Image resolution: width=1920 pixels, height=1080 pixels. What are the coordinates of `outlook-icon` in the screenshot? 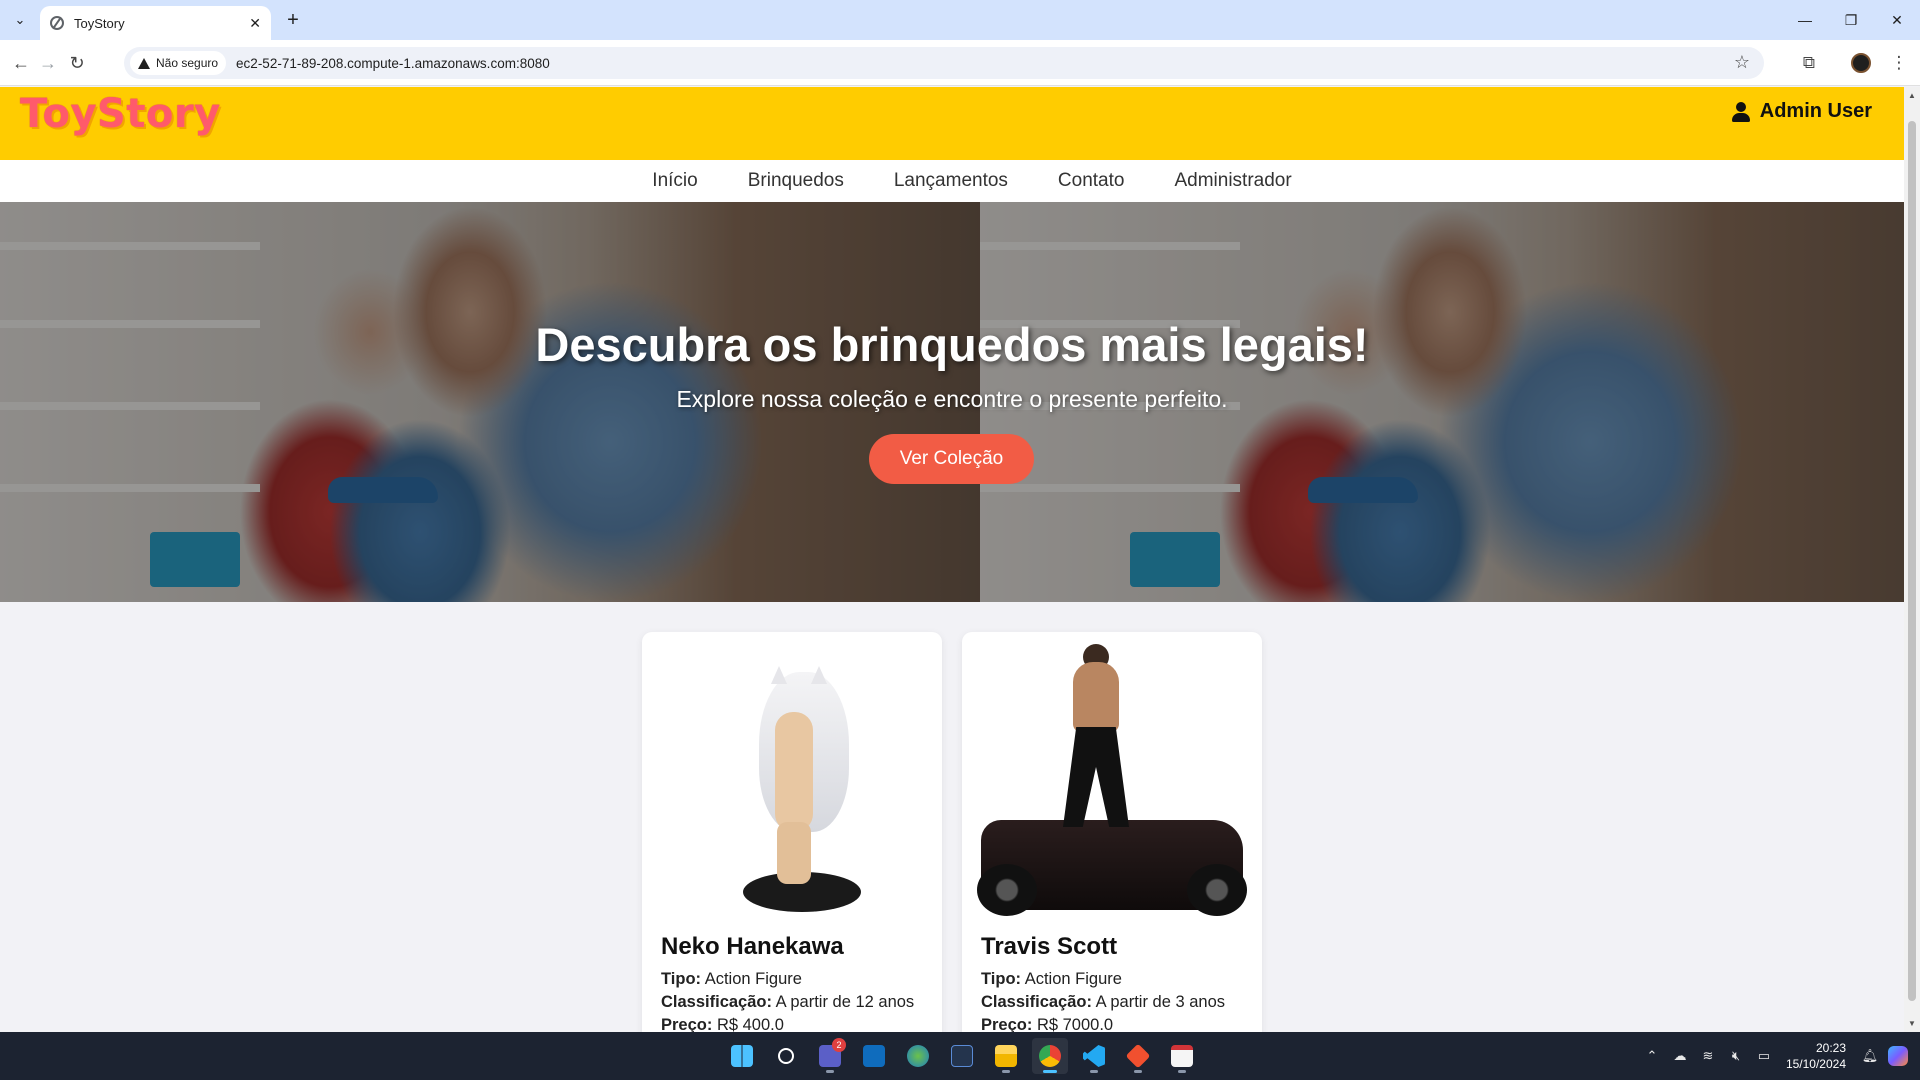 It's located at (874, 1056).